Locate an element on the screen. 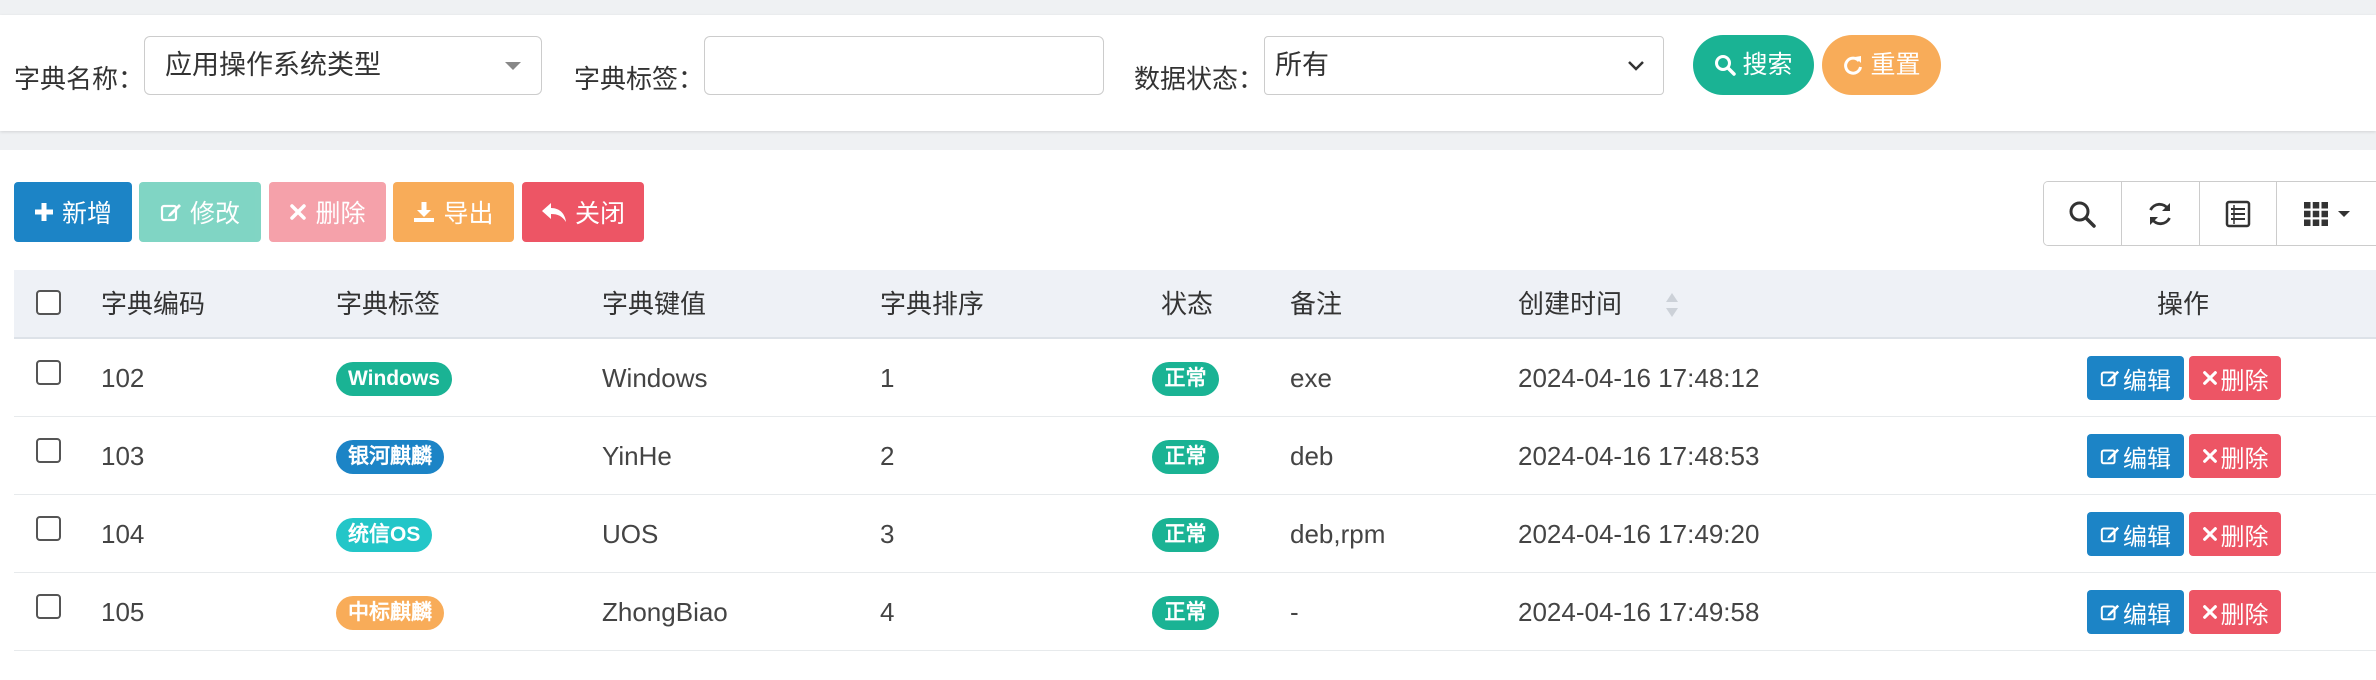 The height and width of the screenshot is (680, 2376). dict-label-label: 字典标签： is located at coordinates (639, 79).